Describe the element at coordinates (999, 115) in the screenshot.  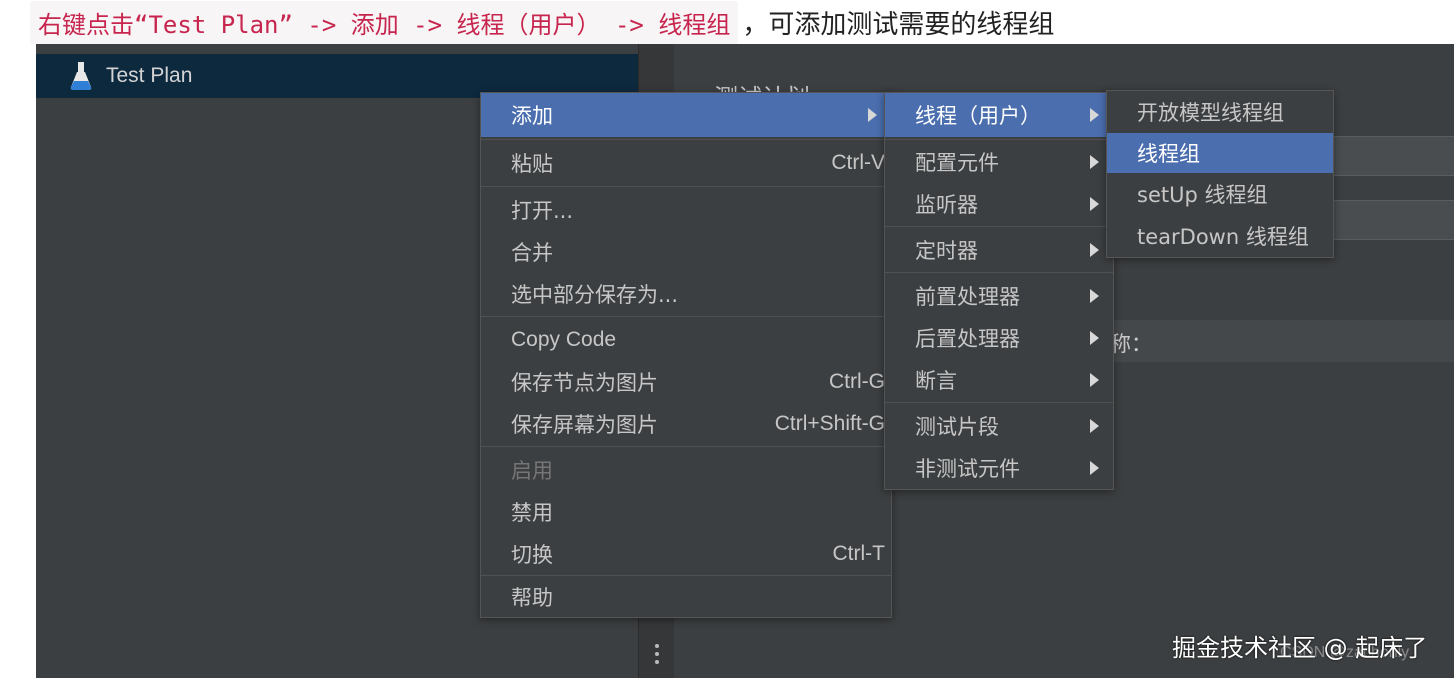
I see `submenu-item-threads: 线程（用户）` at that location.